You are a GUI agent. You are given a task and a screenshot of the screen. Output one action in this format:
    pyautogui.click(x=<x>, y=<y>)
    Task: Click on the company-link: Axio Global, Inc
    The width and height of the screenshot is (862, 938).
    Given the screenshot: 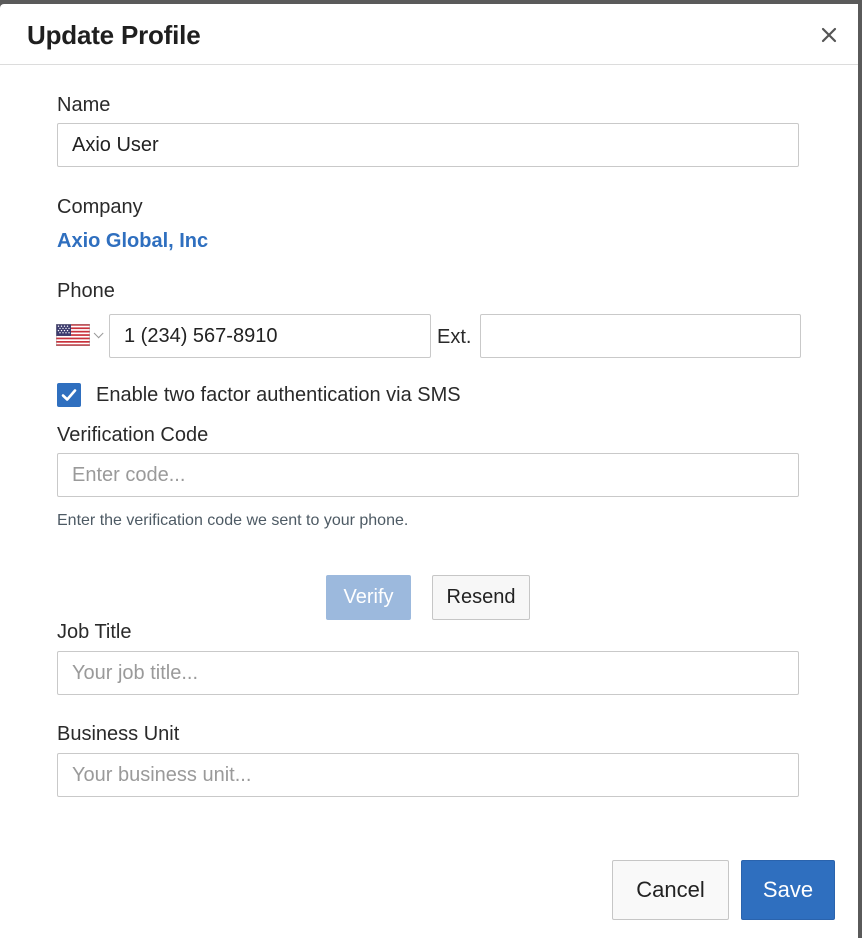 What is the action you would take?
    pyautogui.click(x=132, y=241)
    